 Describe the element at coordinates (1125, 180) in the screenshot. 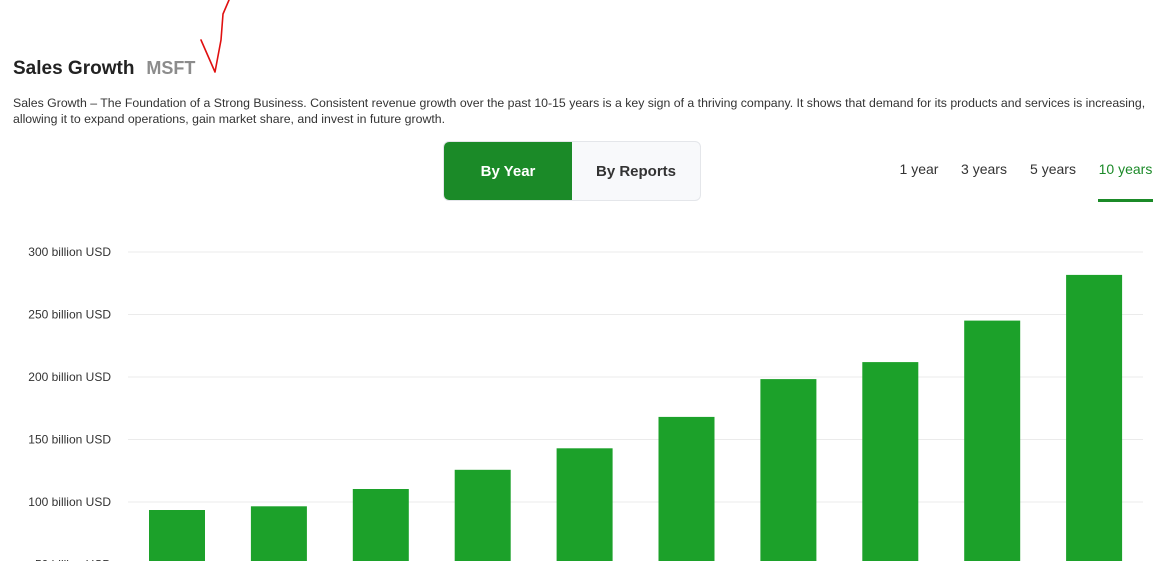

I see `tab-10-years: 10 years` at that location.